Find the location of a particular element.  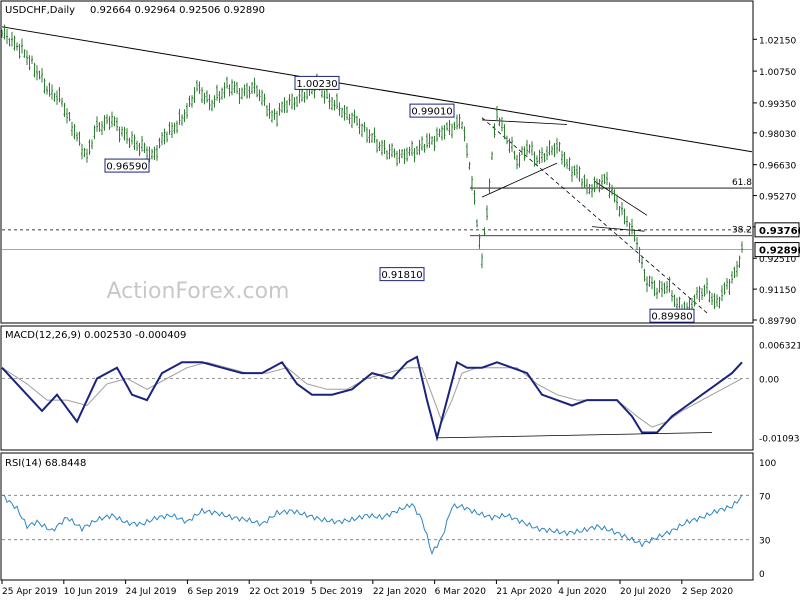

rsi-y-label-2: 30 is located at coordinates (765, 542).